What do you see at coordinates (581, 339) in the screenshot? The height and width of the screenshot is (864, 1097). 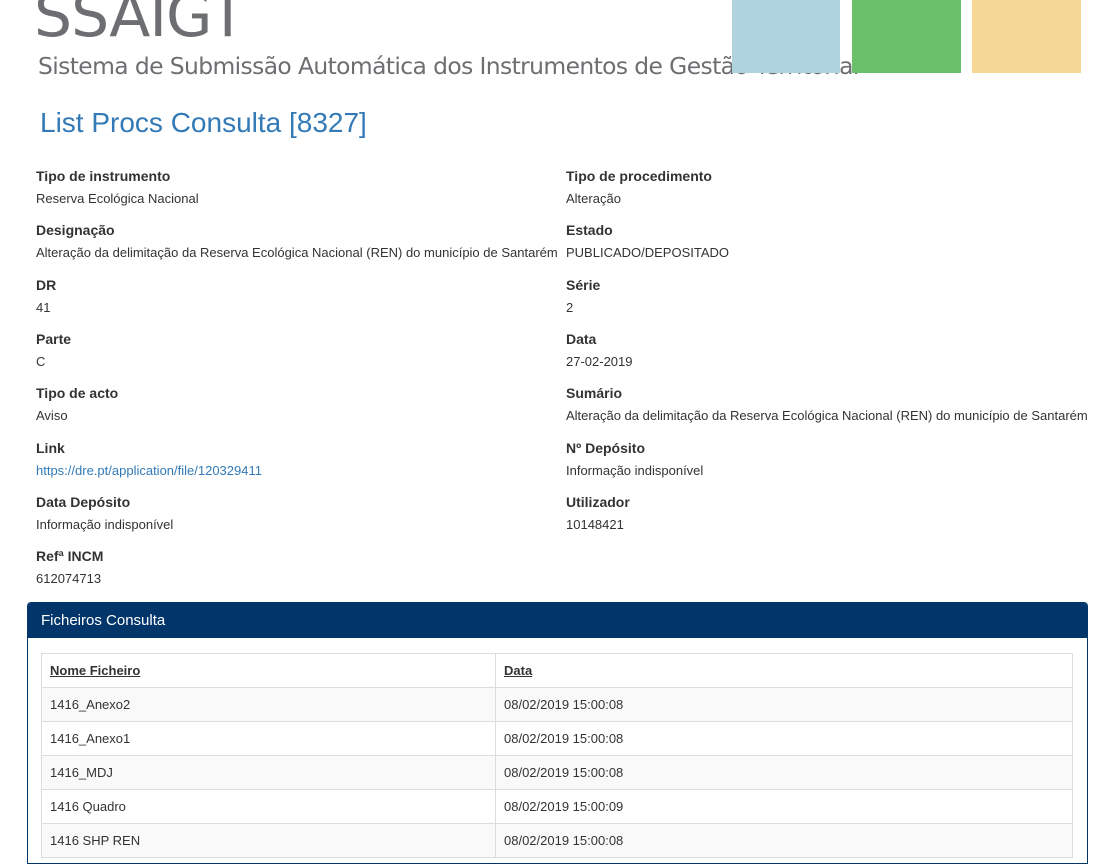 I see `field-label: Data` at bounding box center [581, 339].